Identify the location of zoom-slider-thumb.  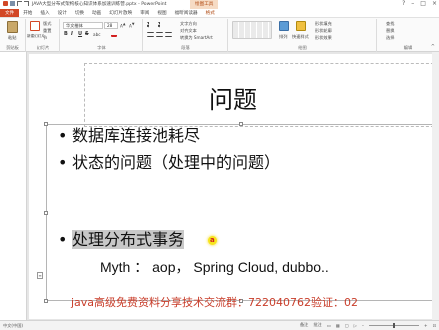
(393, 325).